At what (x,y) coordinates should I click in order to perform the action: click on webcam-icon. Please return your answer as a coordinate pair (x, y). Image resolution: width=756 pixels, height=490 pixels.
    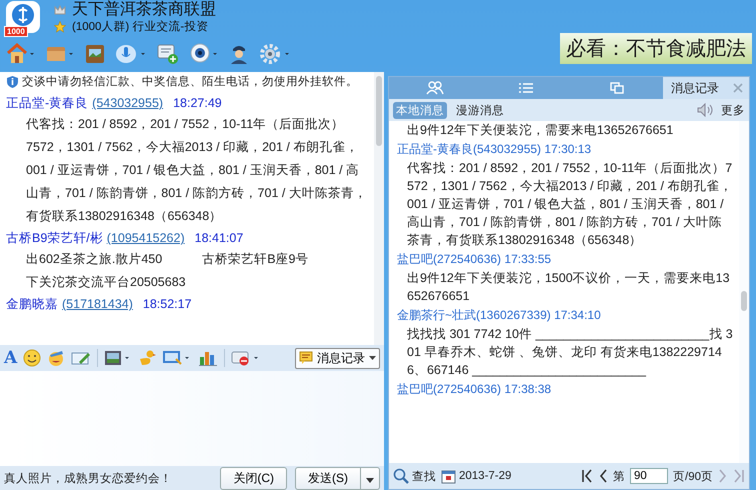
    Looking at the image, I should click on (204, 54).